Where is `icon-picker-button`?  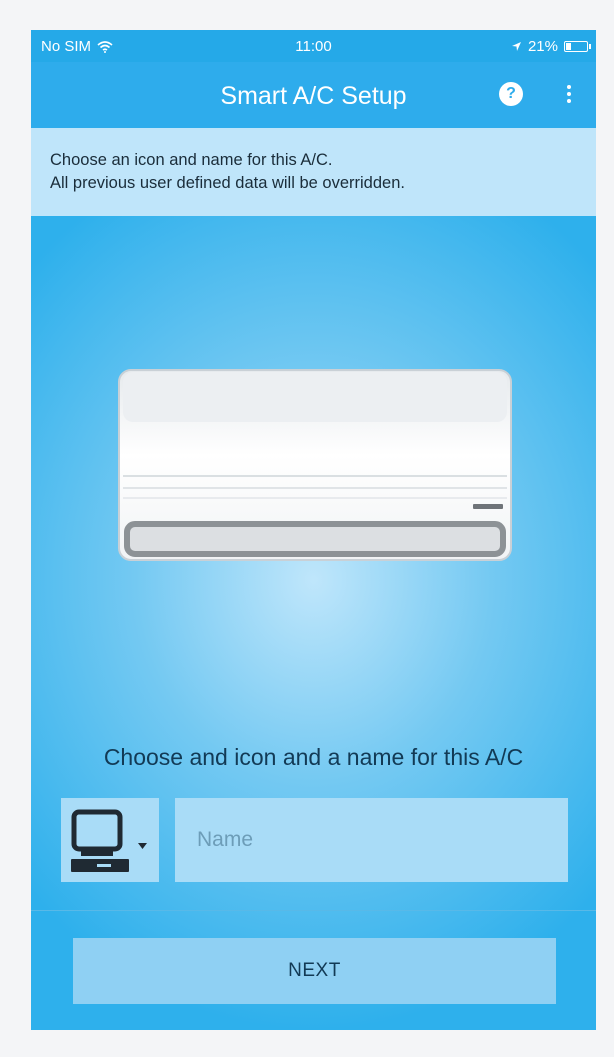
icon-picker-button is located at coordinates (110, 840).